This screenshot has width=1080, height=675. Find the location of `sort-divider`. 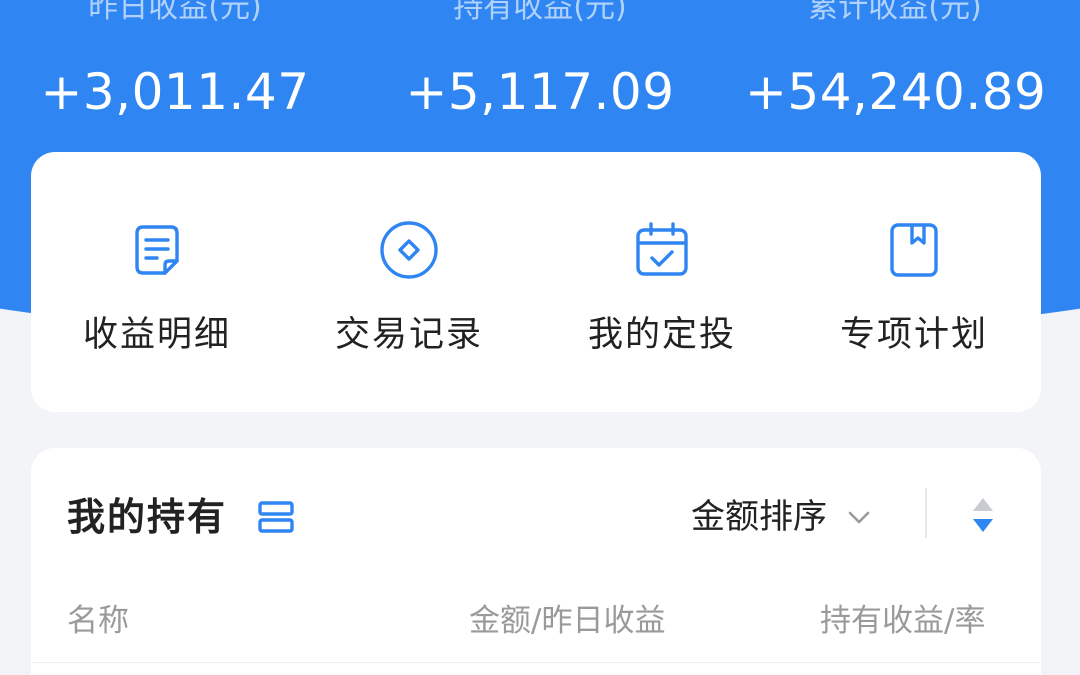

sort-divider is located at coordinates (926, 513).